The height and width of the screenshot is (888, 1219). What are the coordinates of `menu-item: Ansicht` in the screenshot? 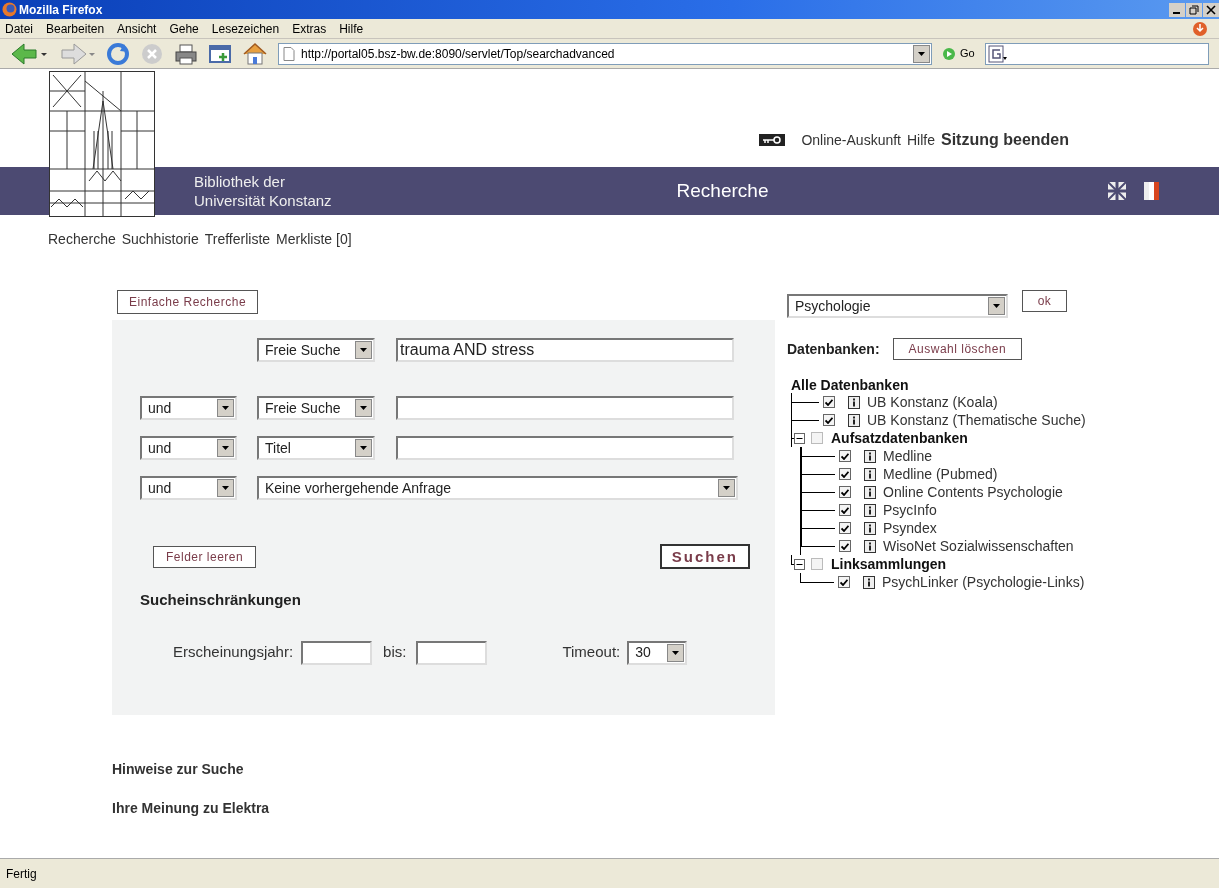 It's located at (137, 28).